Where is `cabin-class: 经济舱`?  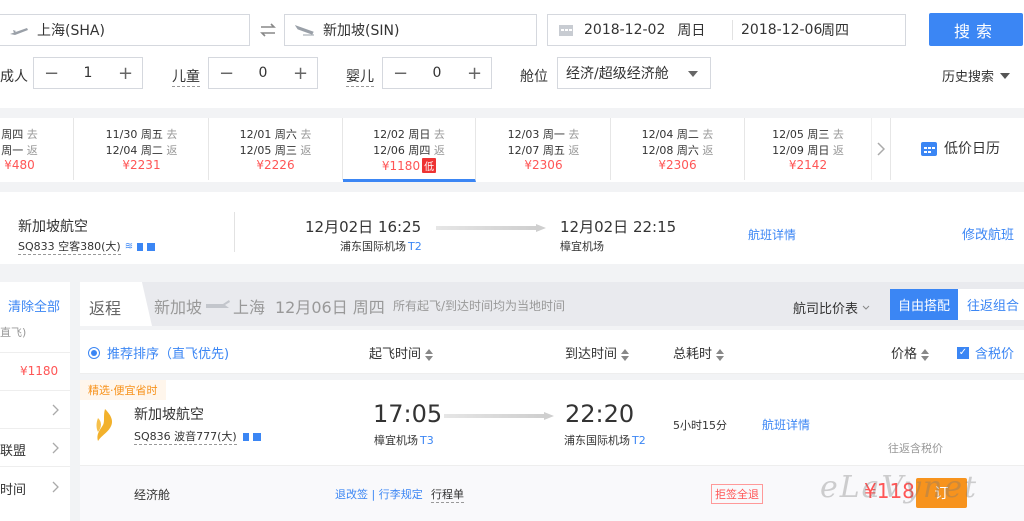 cabin-class: 经济舱 is located at coordinates (152, 495).